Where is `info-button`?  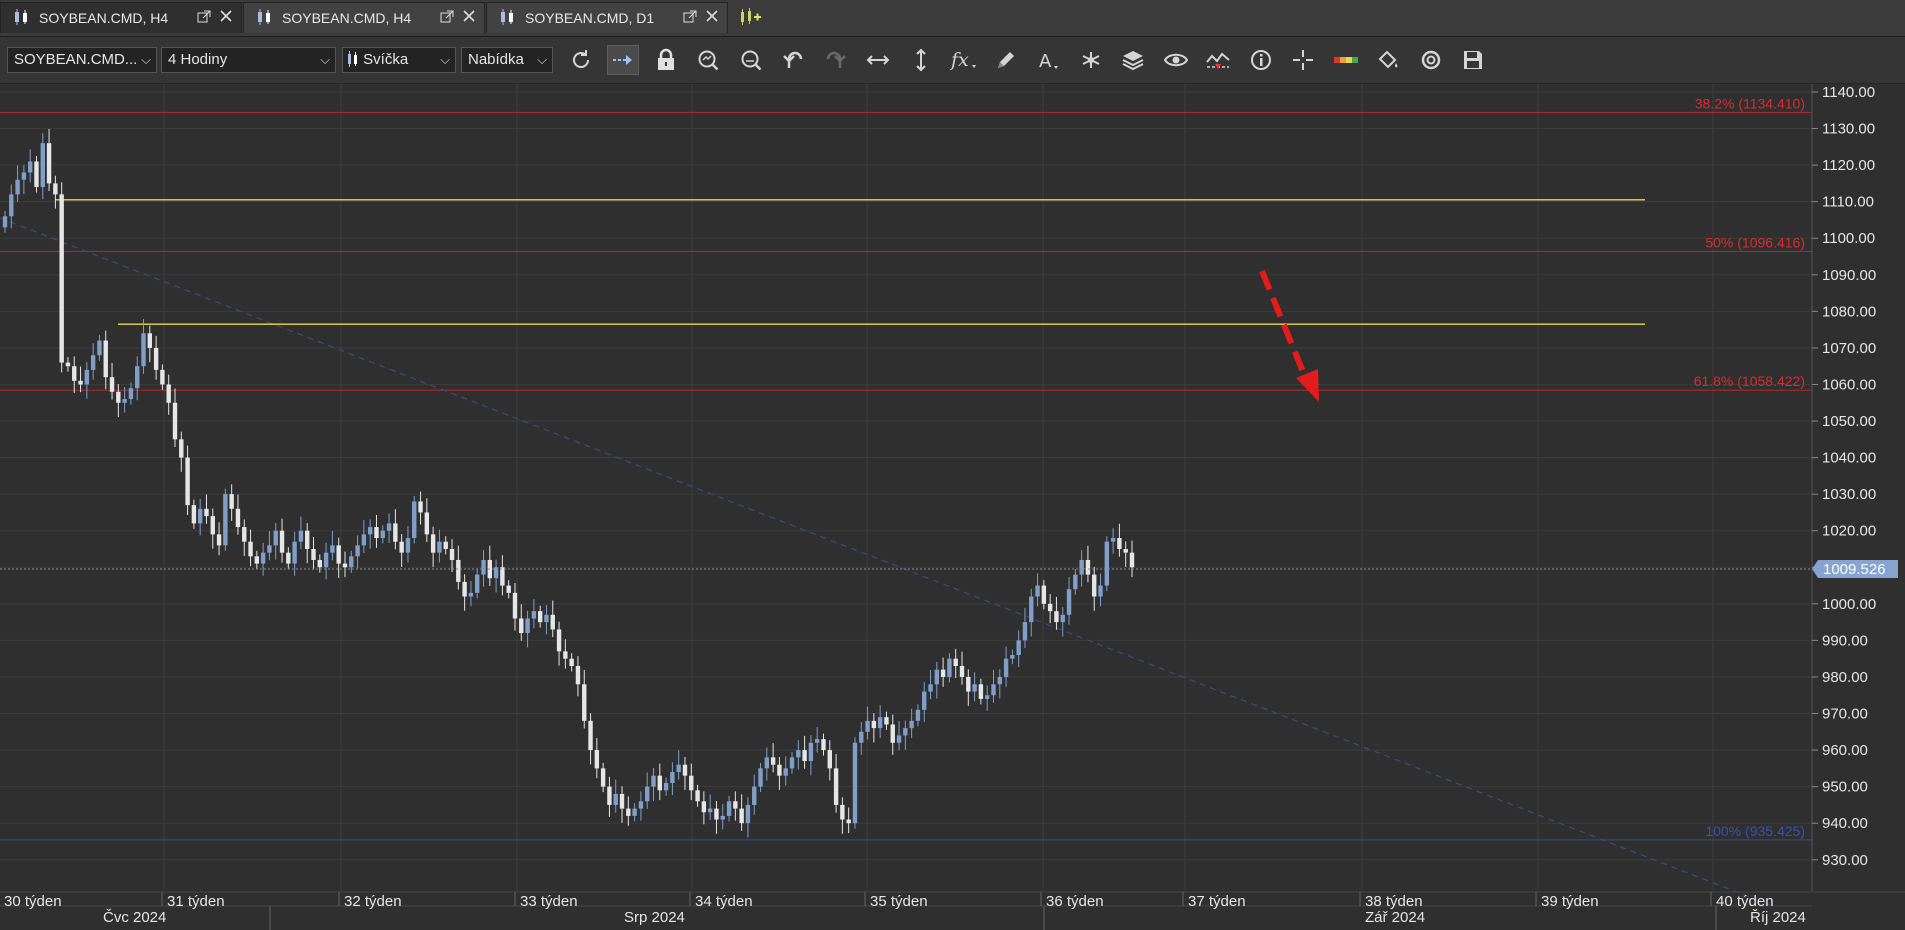 info-button is located at coordinates (1261, 60).